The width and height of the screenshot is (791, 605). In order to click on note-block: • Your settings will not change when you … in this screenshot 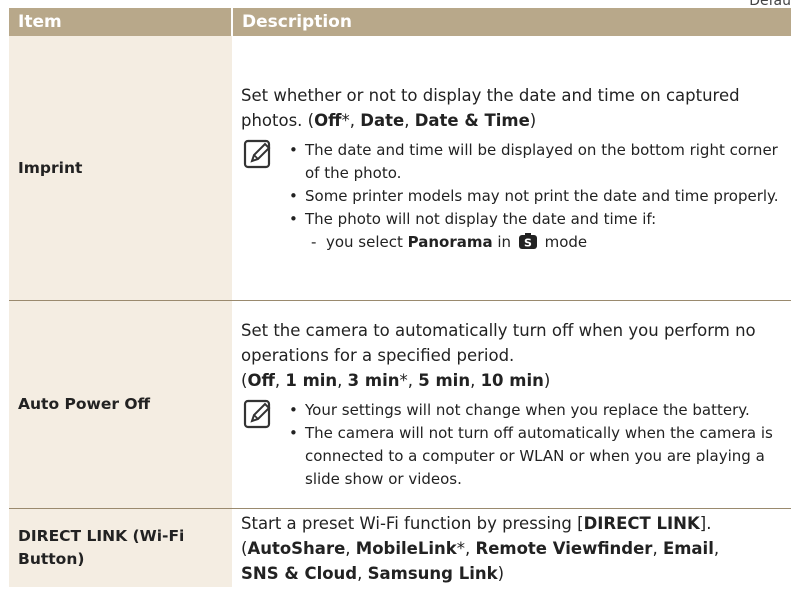, I will do `click(511, 445)`.